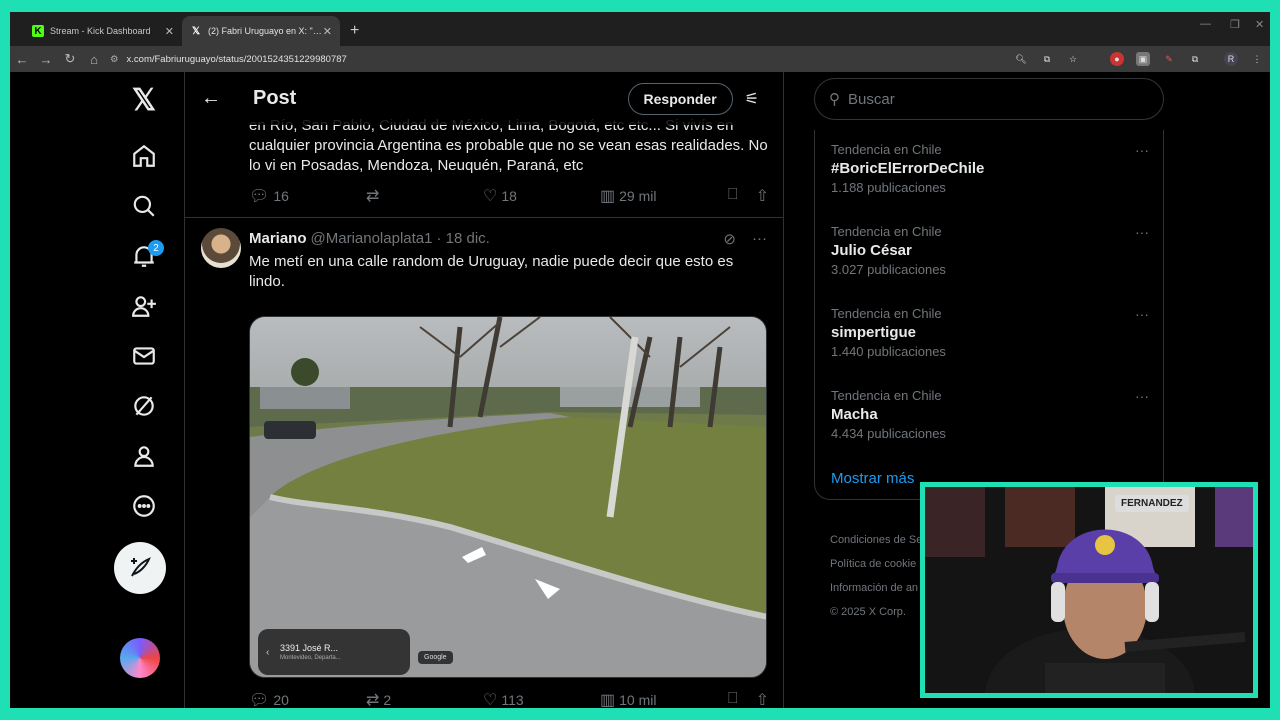 This screenshot has height=720, width=1280. Describe the element at coordinates (259, 700) in the screenshot. I see `reply-icon: 💬︎` at that location.